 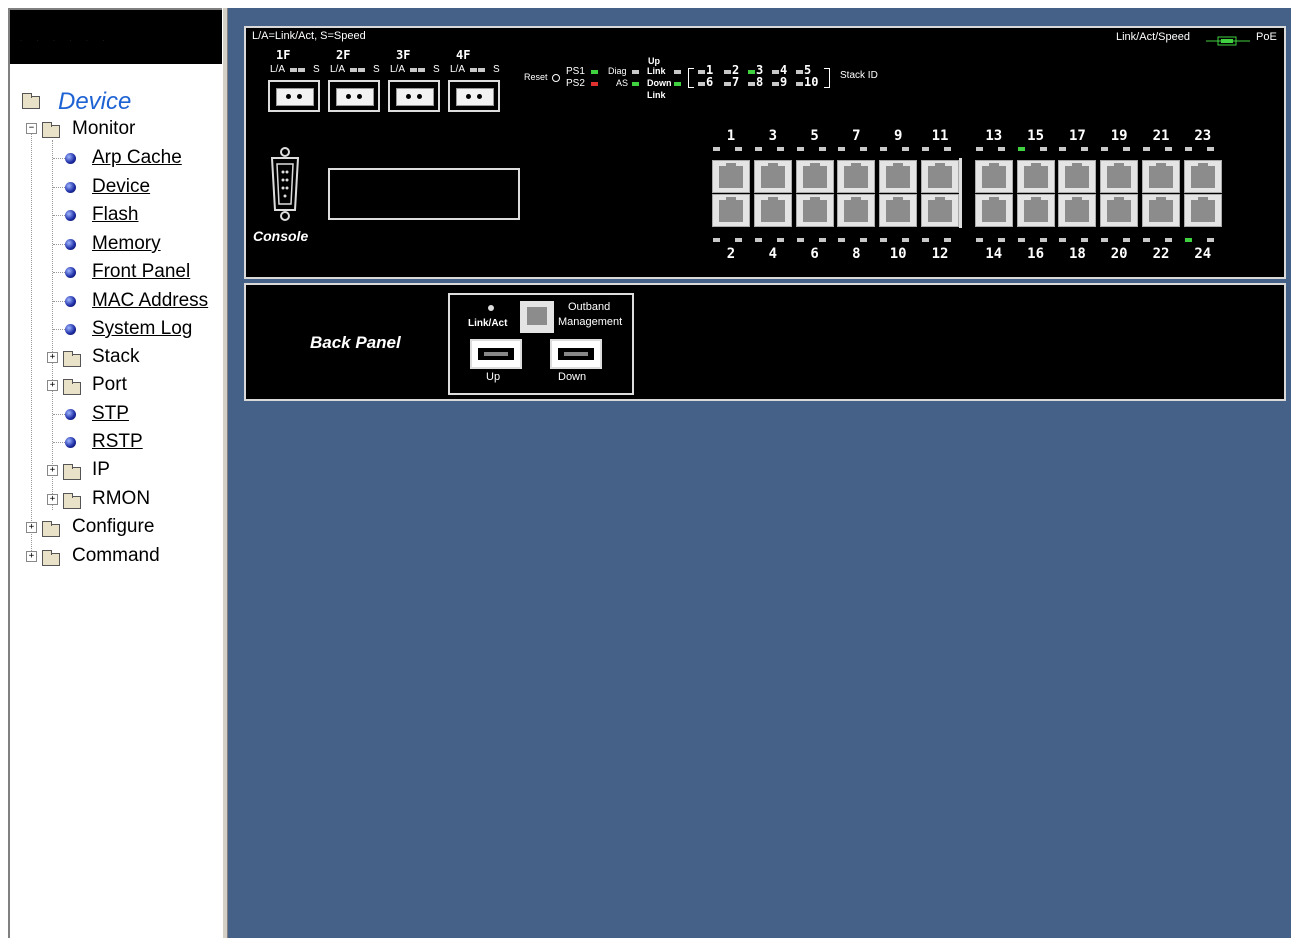 I want to click on port-number: 7, so click(x=856, y=136).